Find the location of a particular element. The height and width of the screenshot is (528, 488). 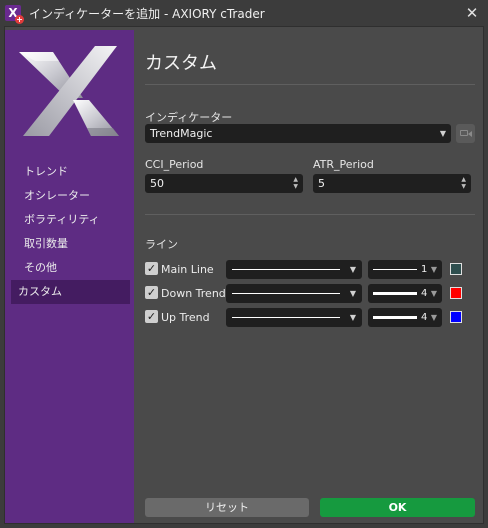

cci-period-value: 50 is located at coordinates (157, 183).